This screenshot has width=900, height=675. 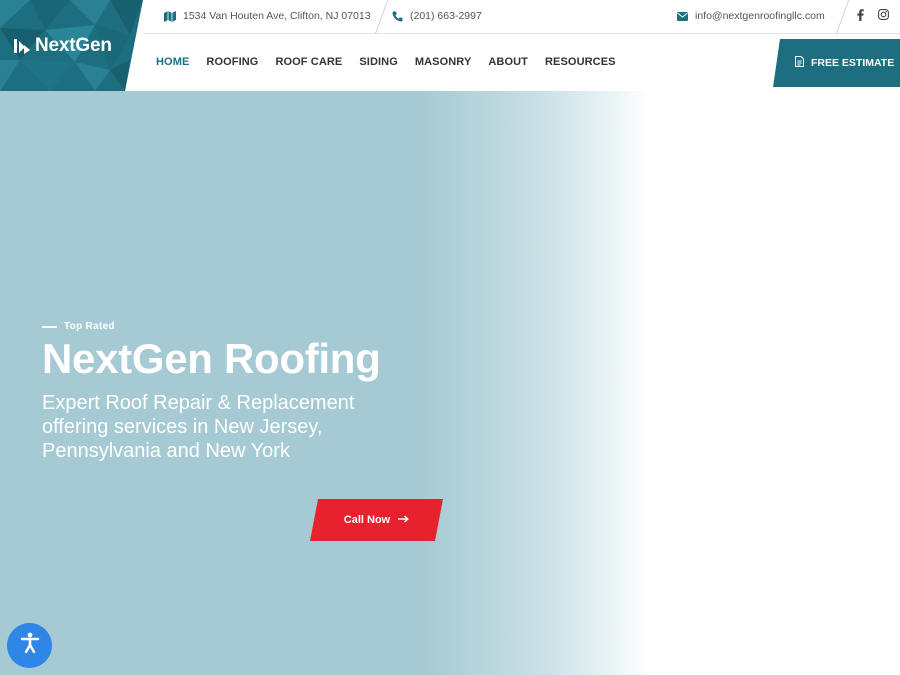 What do you see at coordinates (232, 62) in the screenshot?
I see `nav-item-roofing: ROOFING` at bounding box center [232, 62].